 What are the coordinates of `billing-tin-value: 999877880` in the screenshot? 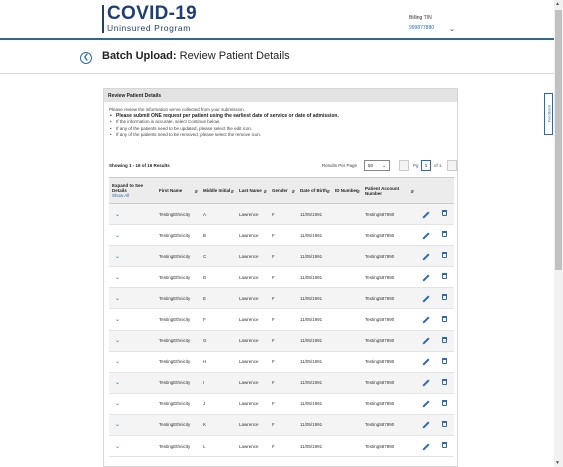 It's located at (421, 28).